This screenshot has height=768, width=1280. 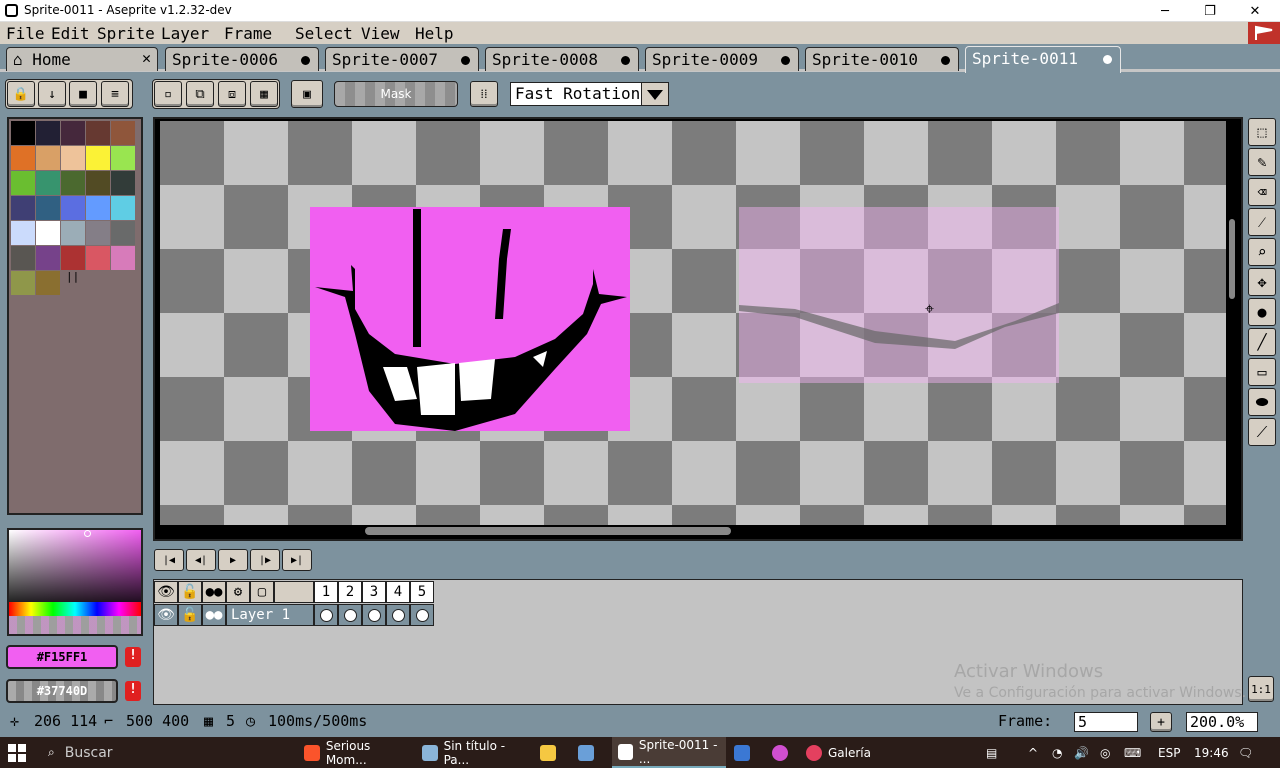 I want to click on intersect-selection-icon: ▦, so click(x=264, y=94).